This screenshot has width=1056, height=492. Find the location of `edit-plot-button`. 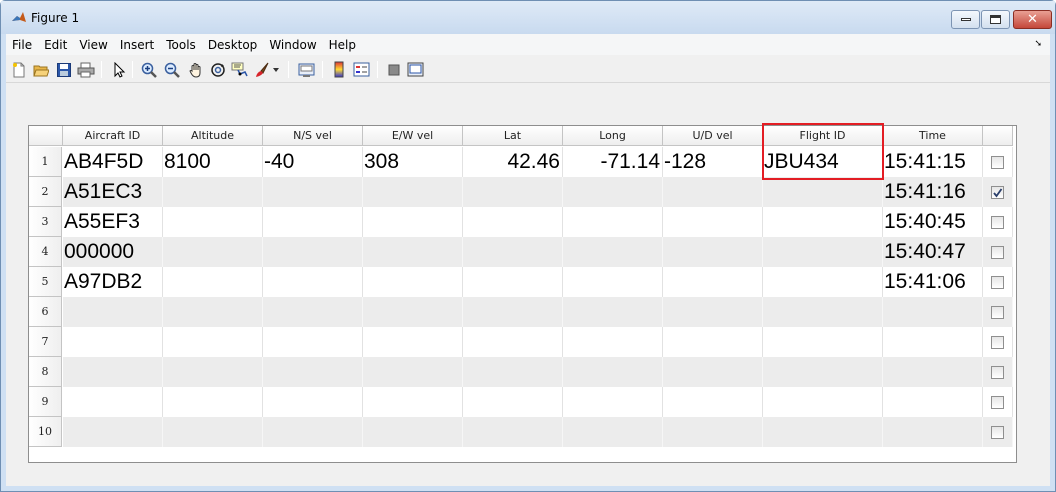

edit-plot-button is located at coordinates (119, 70).